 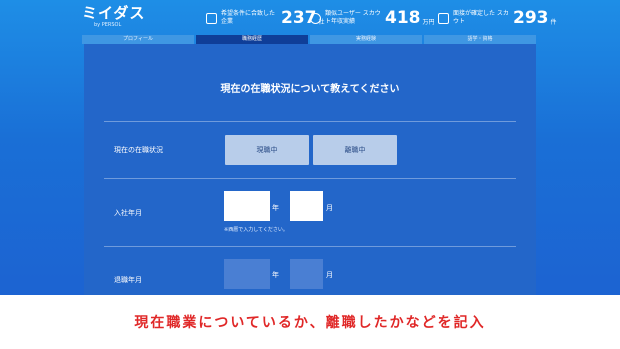 I want to click on building-icon, so click(x=211, y=18).